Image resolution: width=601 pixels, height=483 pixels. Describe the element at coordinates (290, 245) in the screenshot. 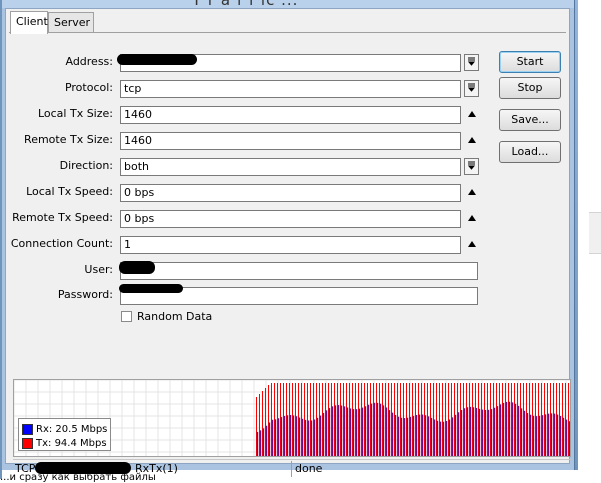

I see `connection-count-field: 1` at that location.